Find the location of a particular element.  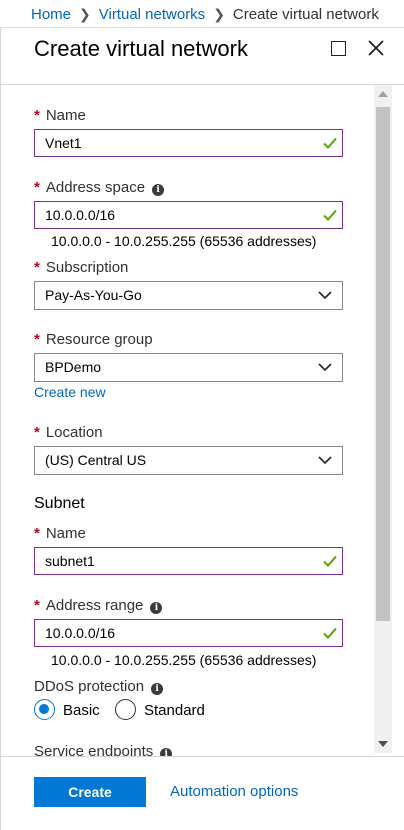

ddos-basic-radio is located at coordinates (44, 709).